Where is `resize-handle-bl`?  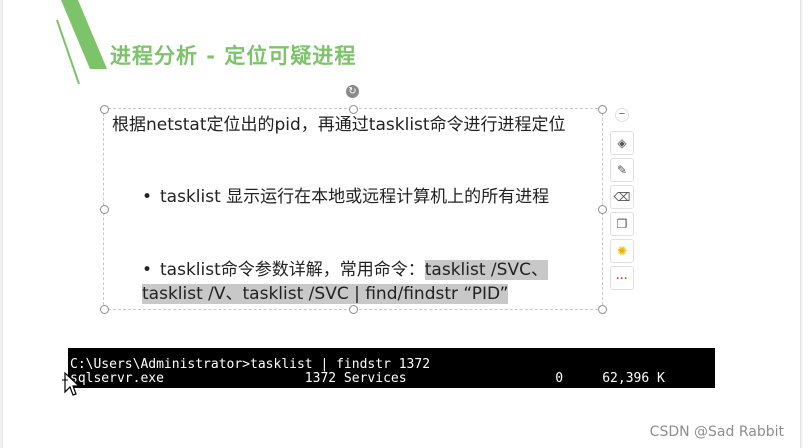 resize-handle-bl is located at coordinates (104, 309).